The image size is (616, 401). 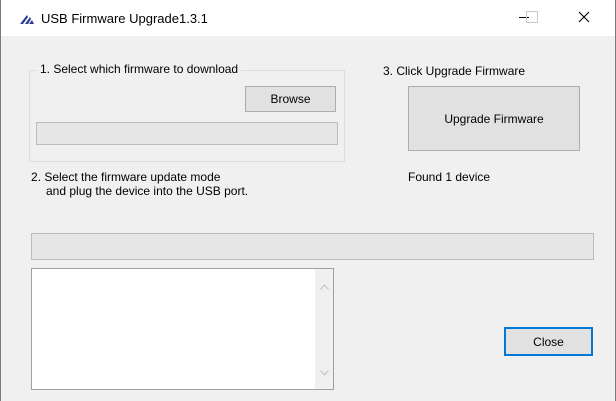 I want to click on firmware-path-field, so click(x=187, y=133).